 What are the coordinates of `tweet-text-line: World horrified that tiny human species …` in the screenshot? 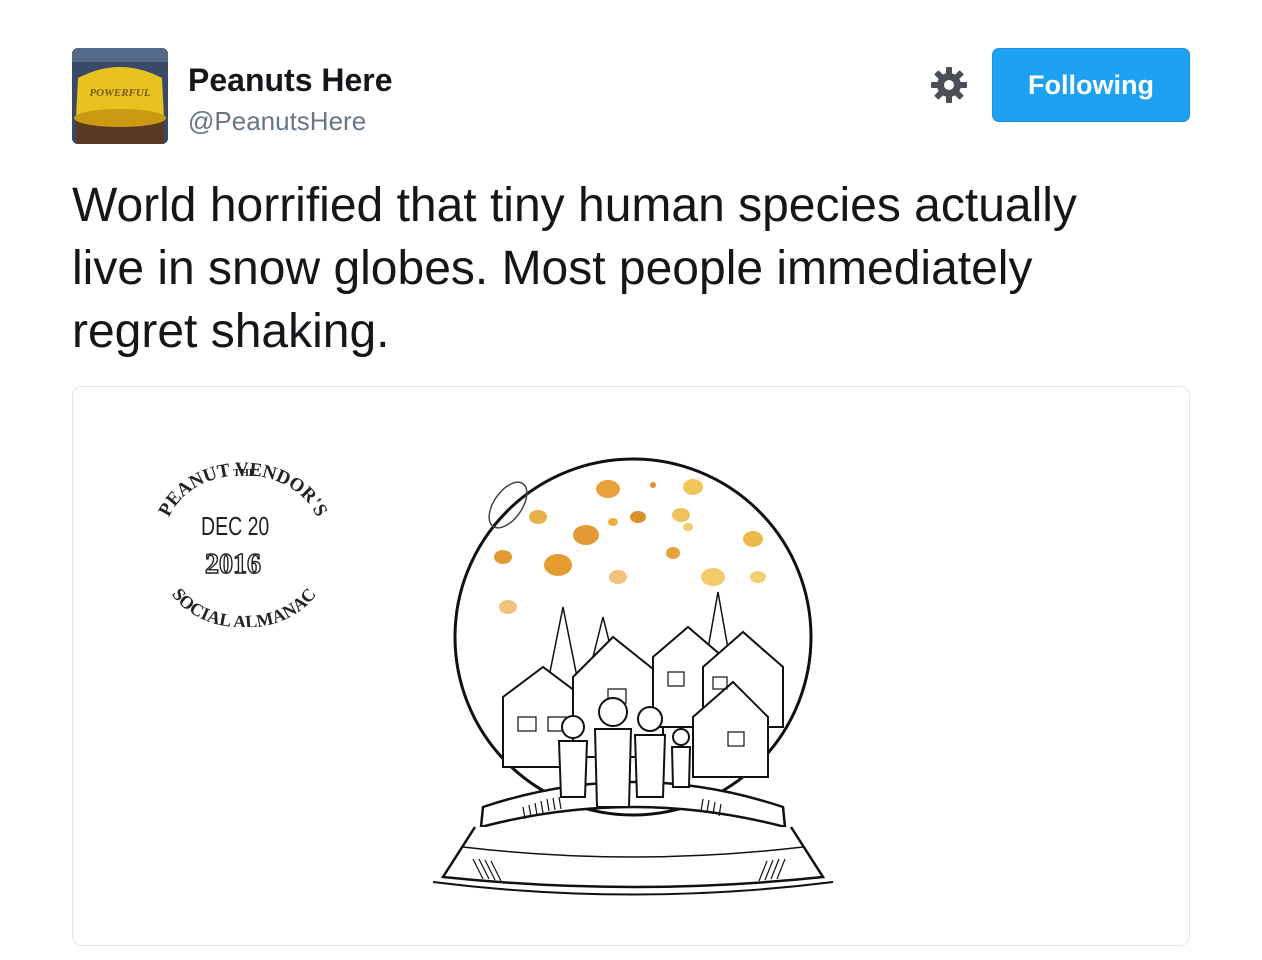 It's located at (574, 205).